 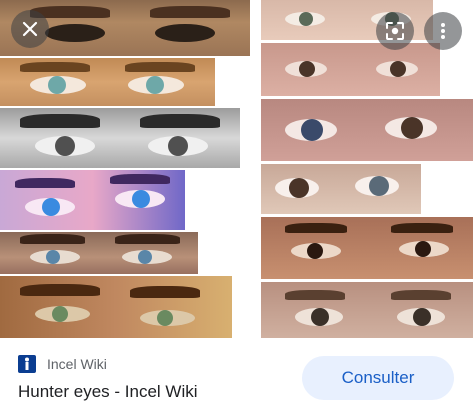 I want to click on close-icon, so click(x=30, y=29).